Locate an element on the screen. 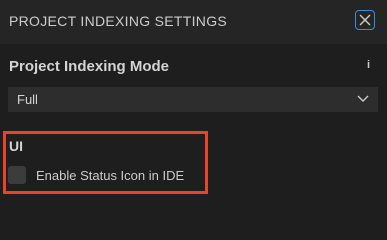 The image size is (387, 240). panel-title: PROJECT INDEXING SETTINGS is located at coordinates (118, 21).